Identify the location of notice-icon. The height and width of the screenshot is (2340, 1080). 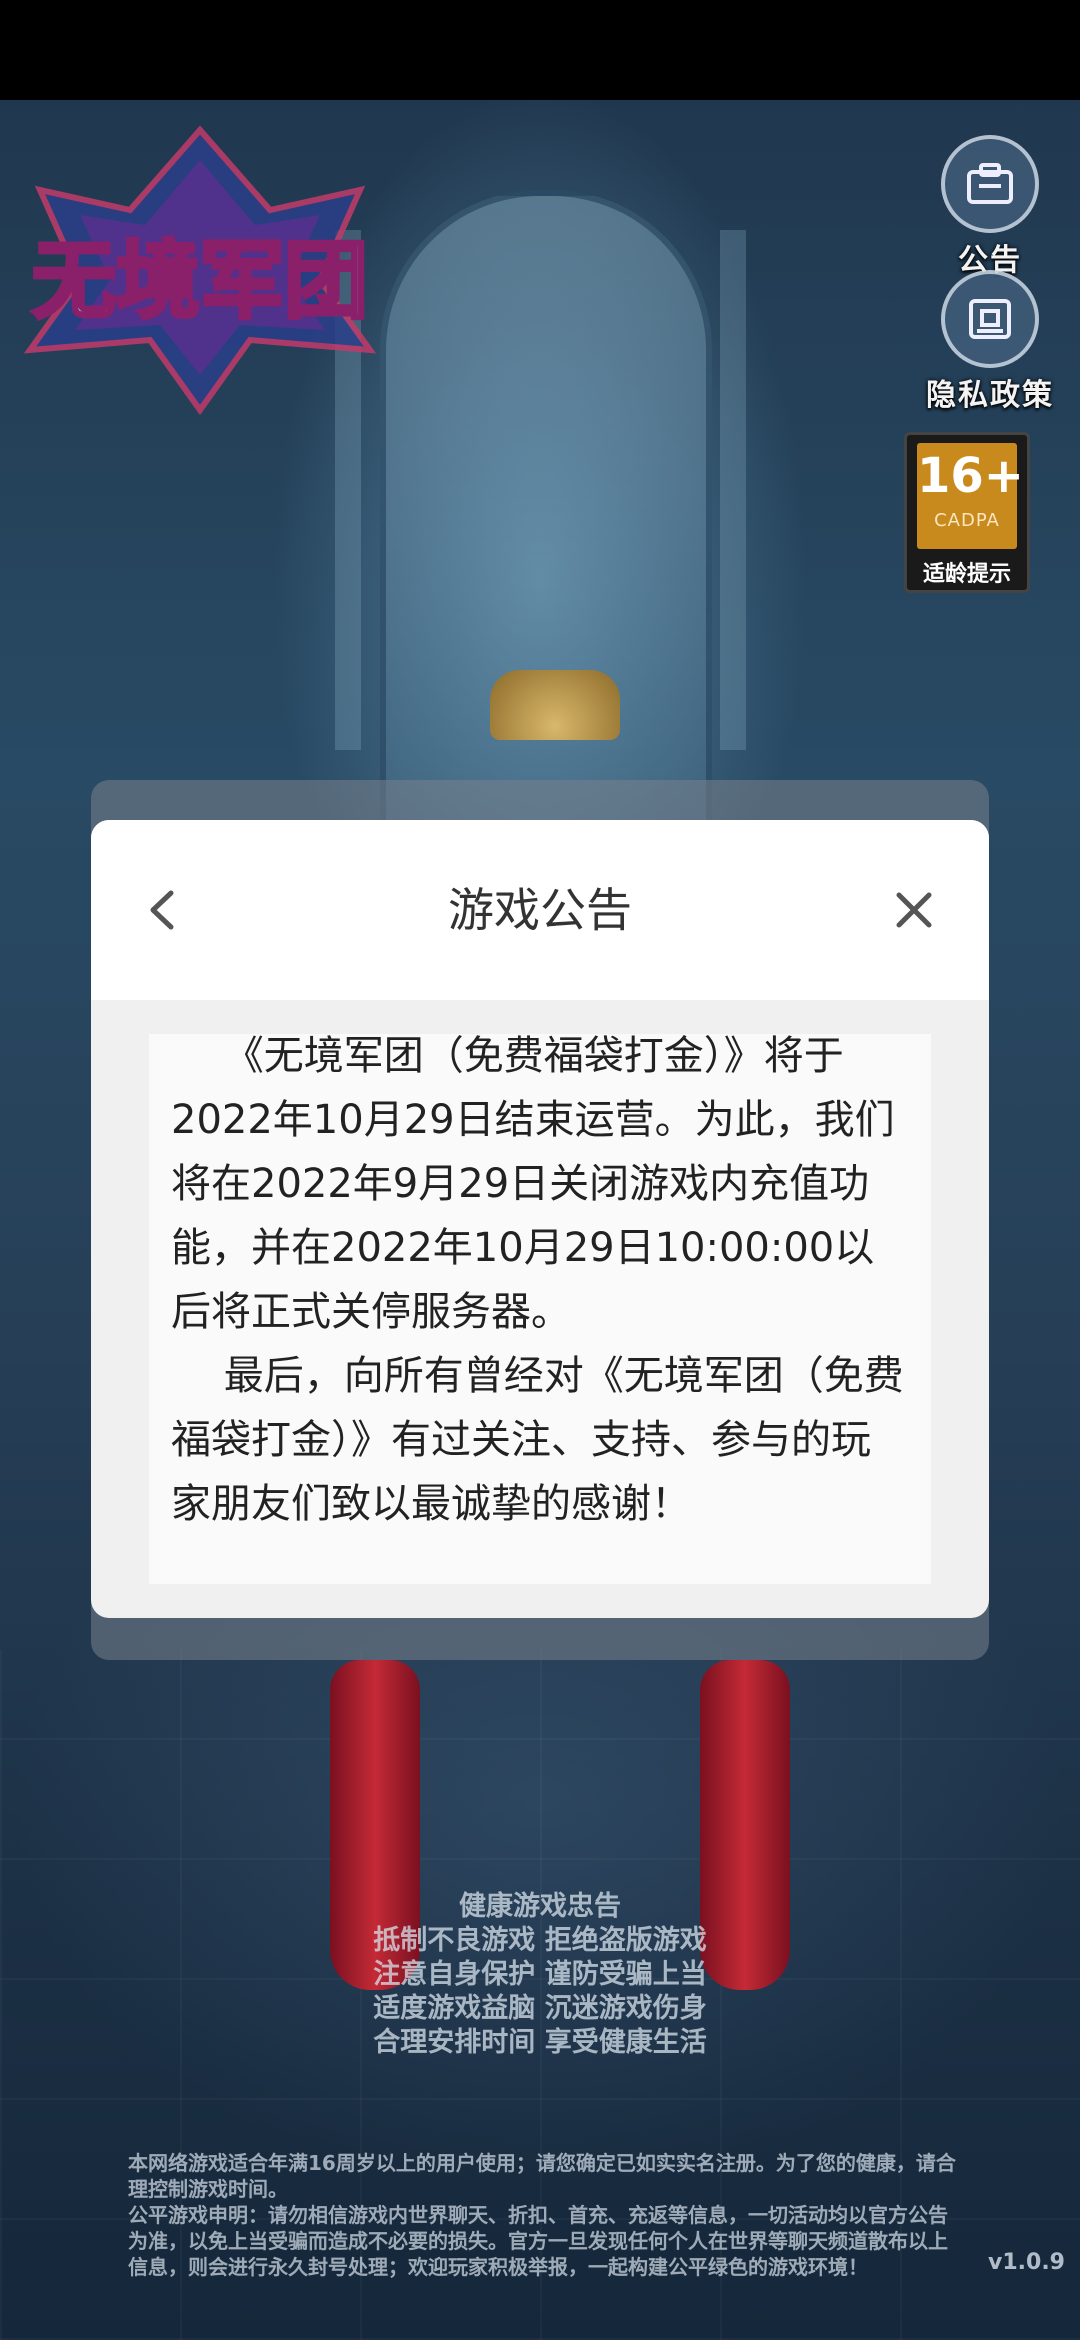
(990, 184).